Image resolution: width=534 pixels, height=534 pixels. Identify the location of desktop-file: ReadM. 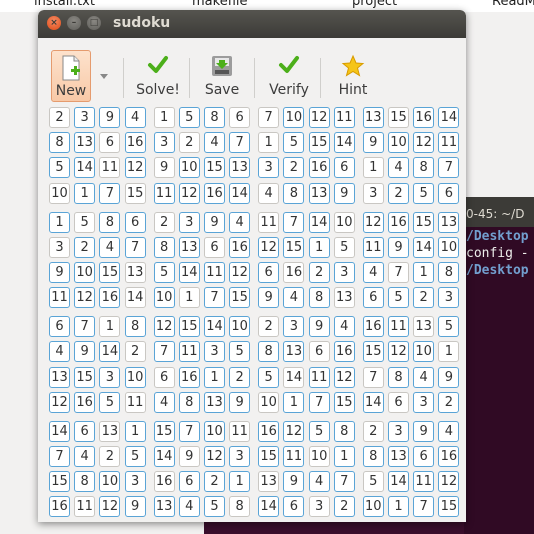
(513, 4).